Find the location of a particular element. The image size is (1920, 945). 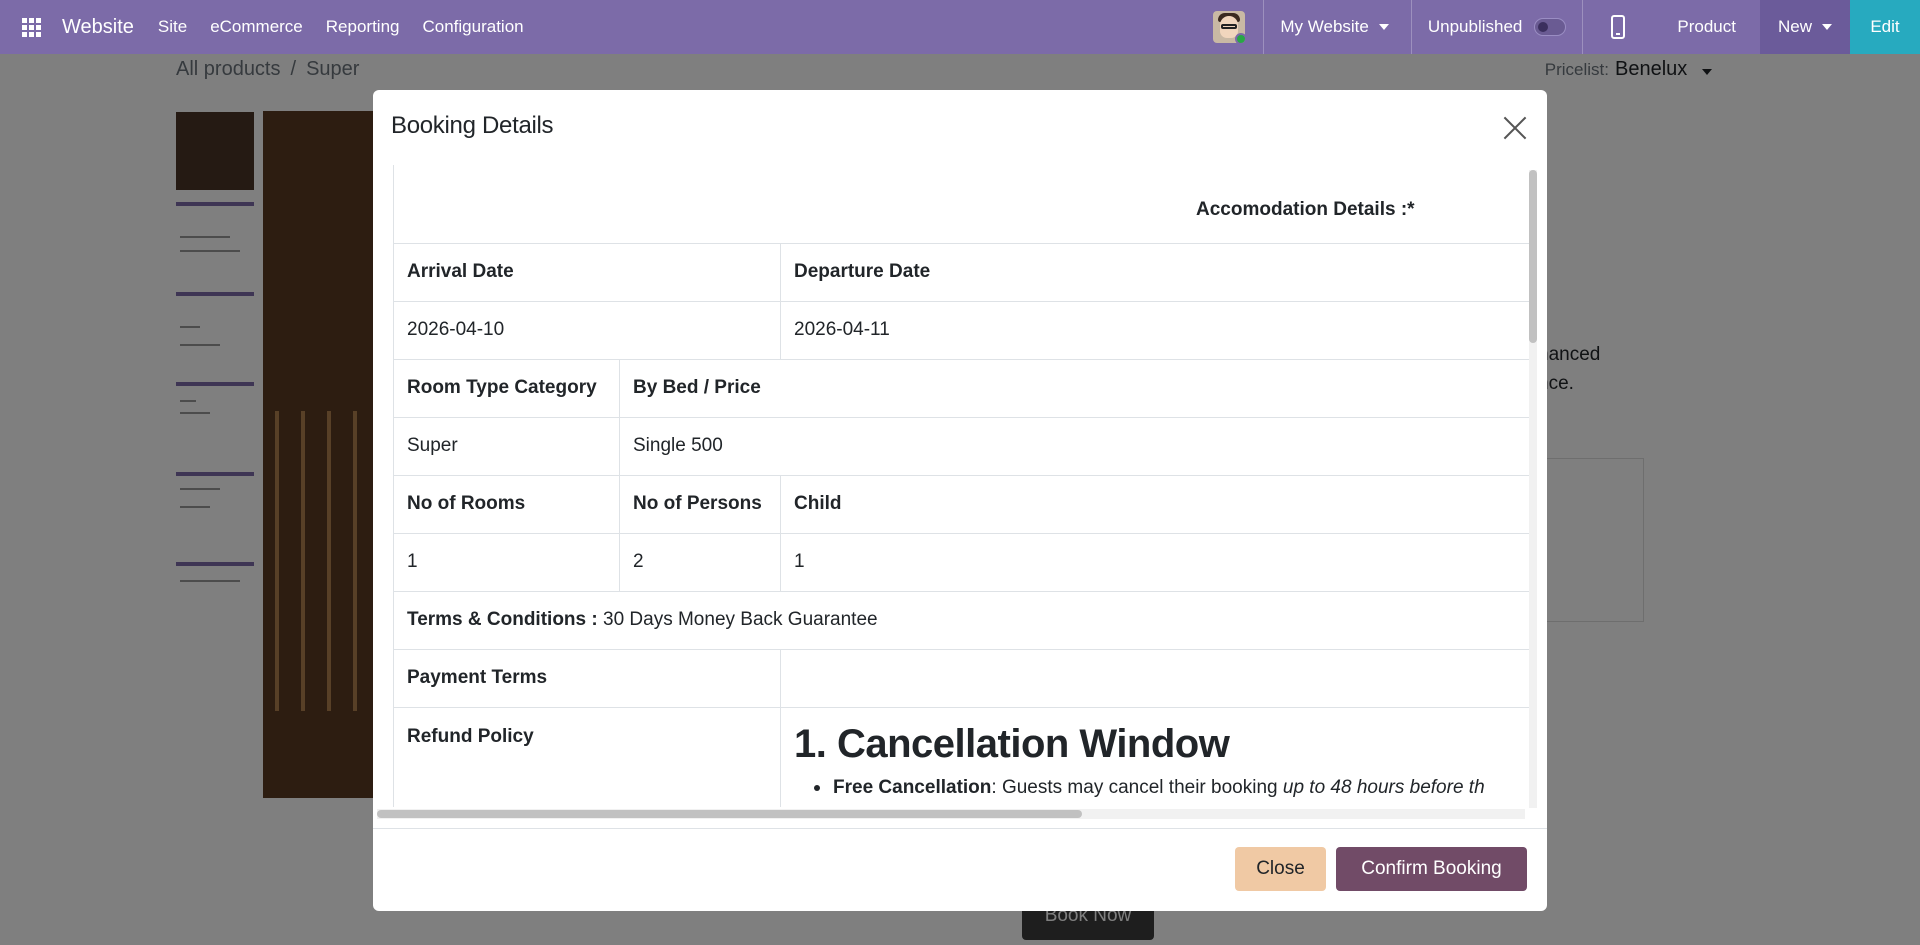

modal-header: Booking Details is located at coordinates (960, 127).